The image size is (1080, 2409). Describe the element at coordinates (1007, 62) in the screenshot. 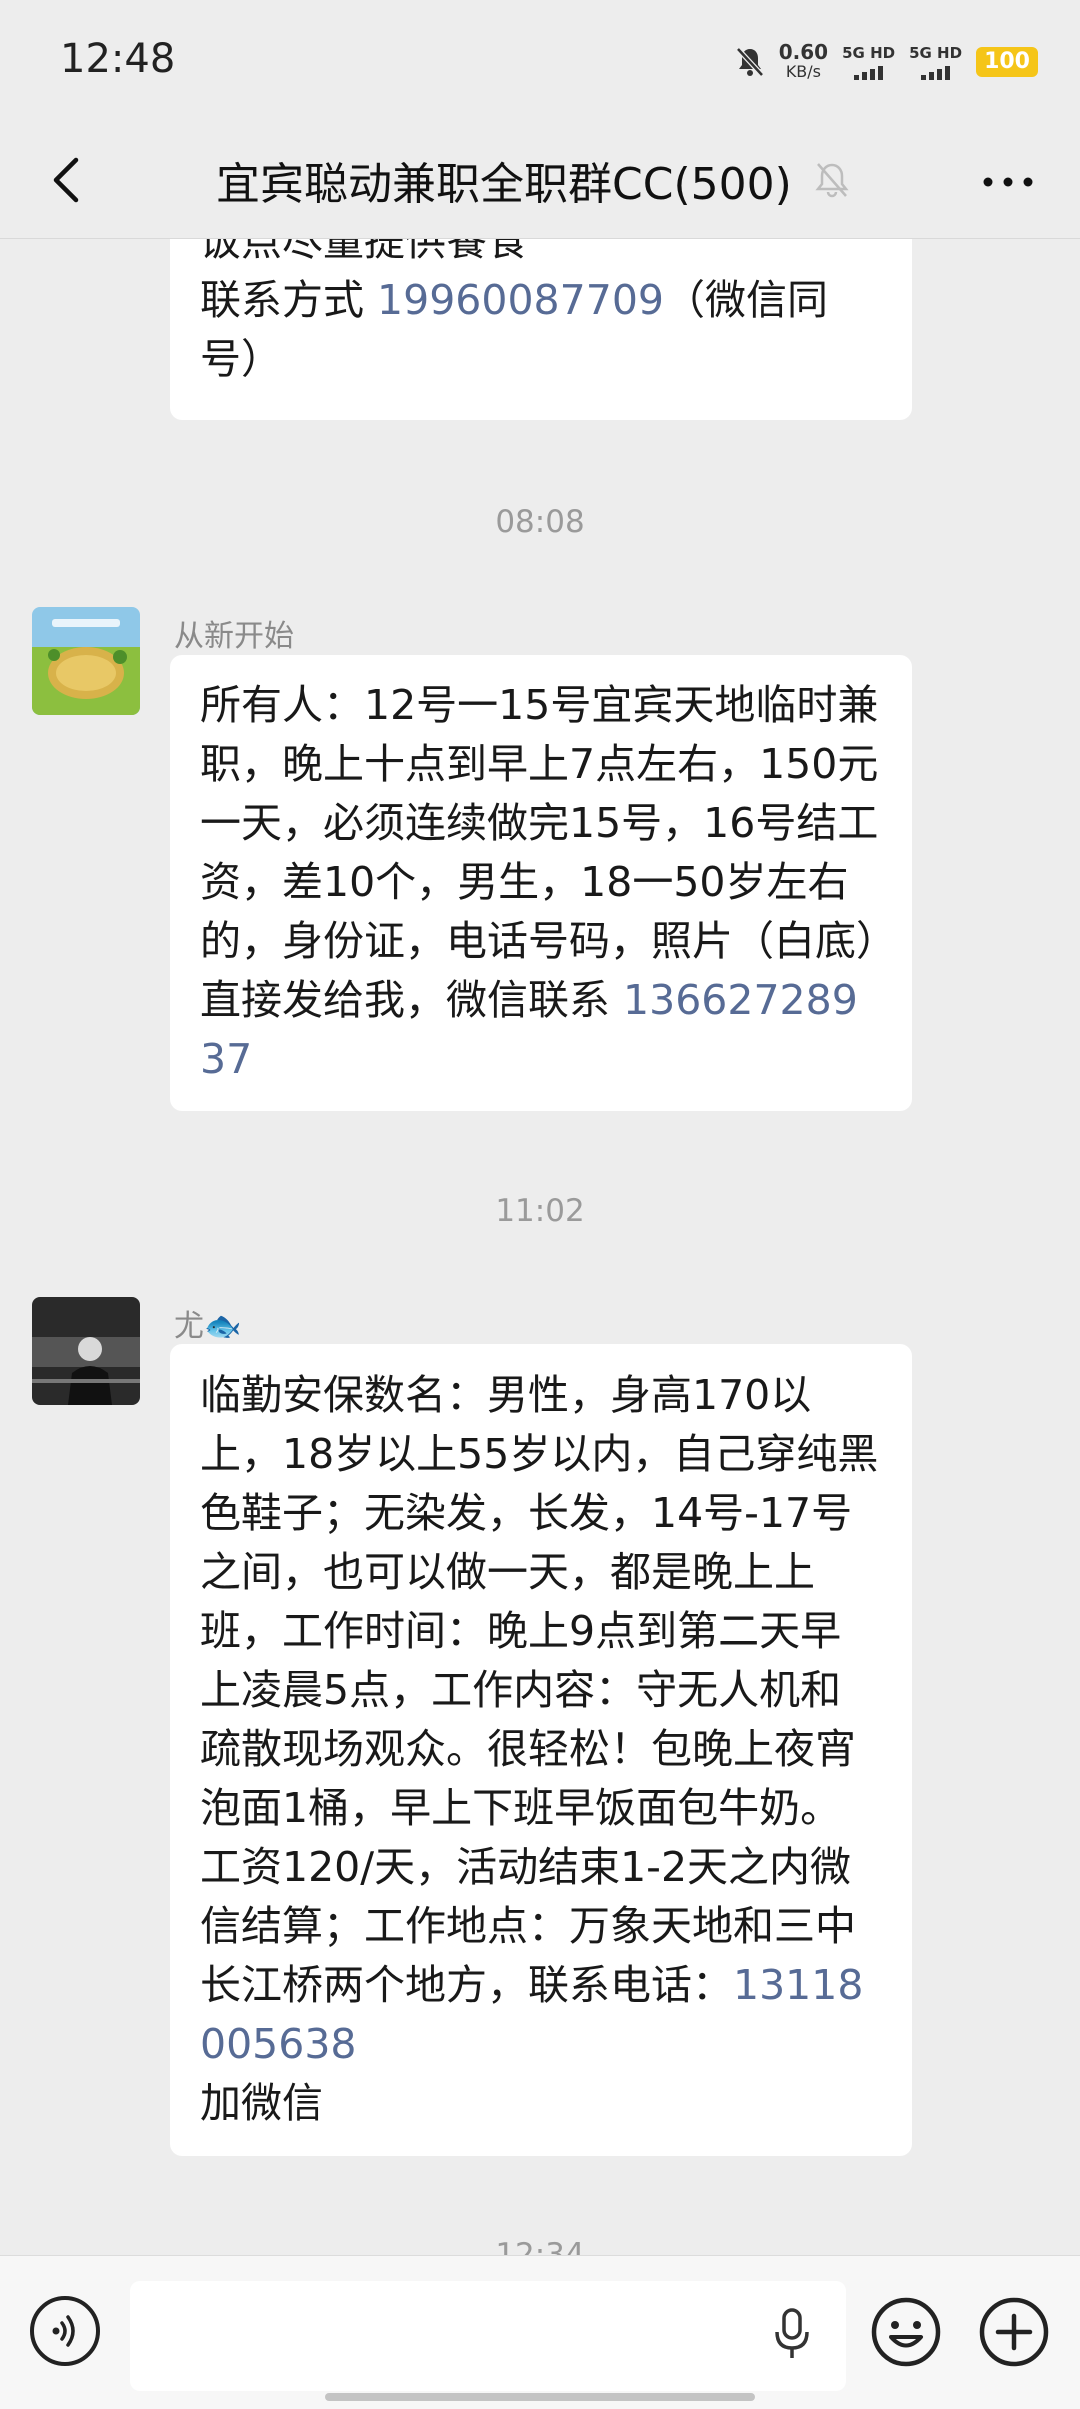

I see `battery-indicator: 100` at that location.